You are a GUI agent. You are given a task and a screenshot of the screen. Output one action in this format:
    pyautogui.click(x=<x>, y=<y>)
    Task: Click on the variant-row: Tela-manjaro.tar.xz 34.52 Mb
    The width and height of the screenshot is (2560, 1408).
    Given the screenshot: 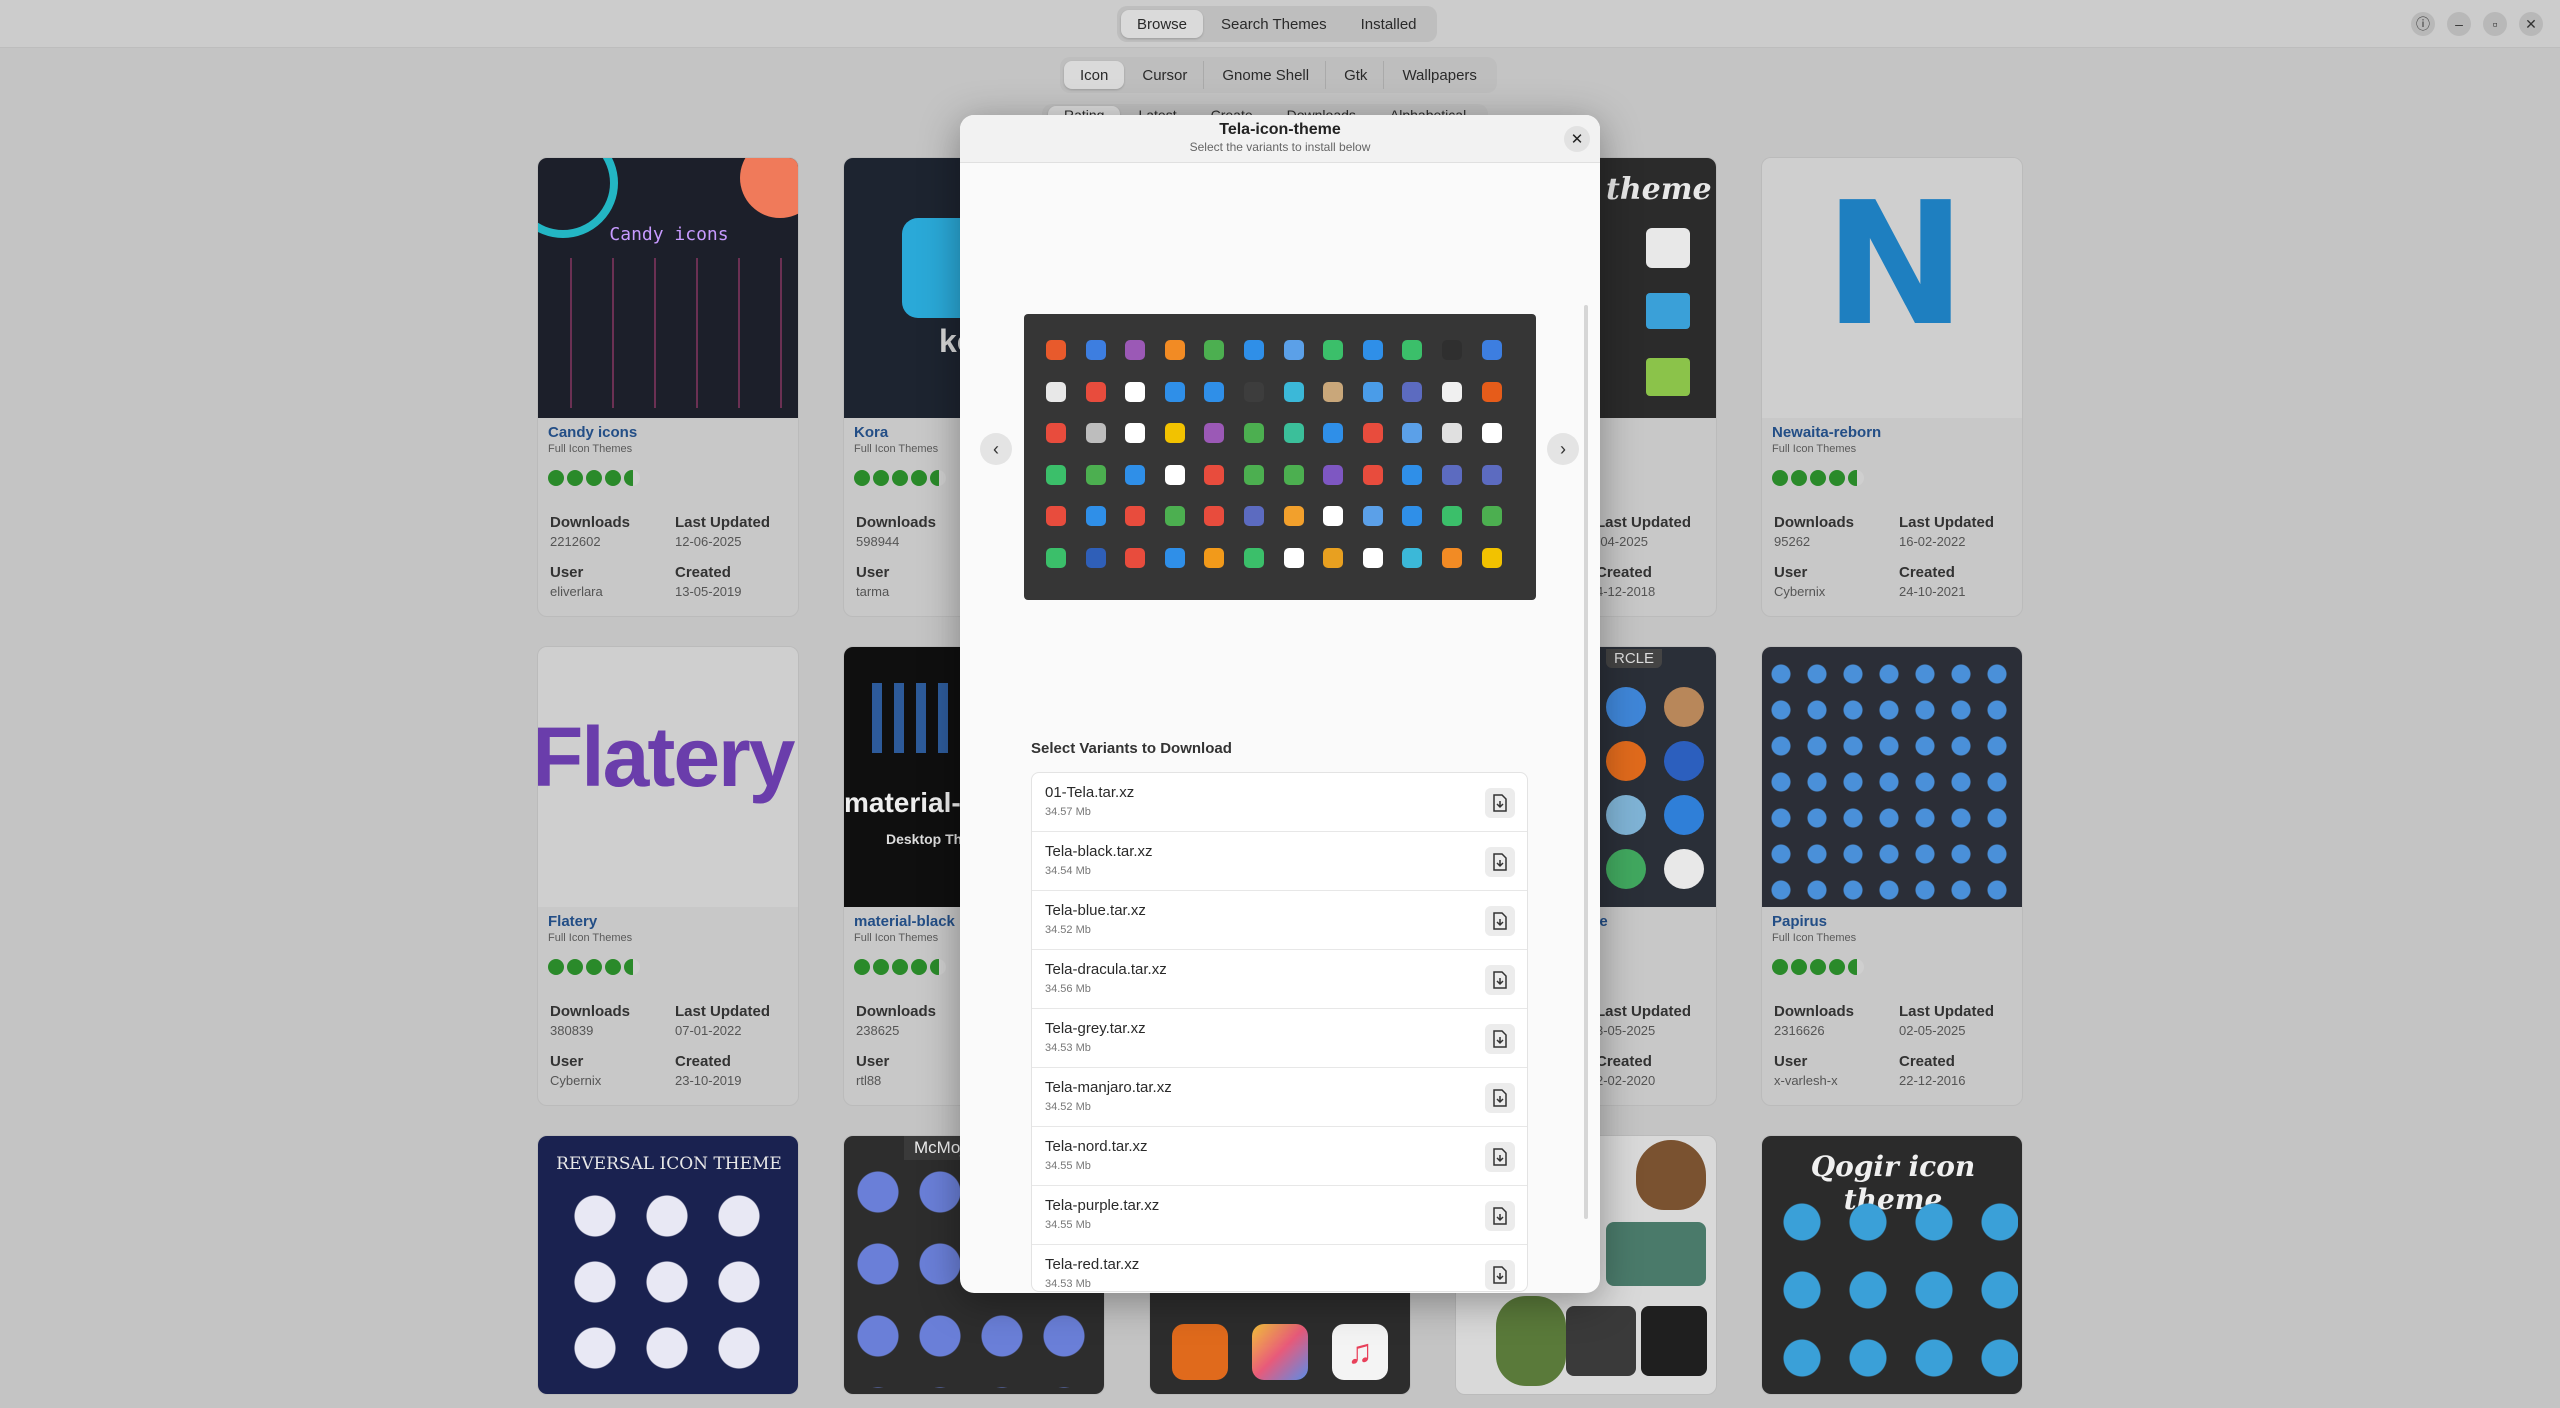 What is the action you would take?
    pyautogui.click(x=1279, y=1097)
    